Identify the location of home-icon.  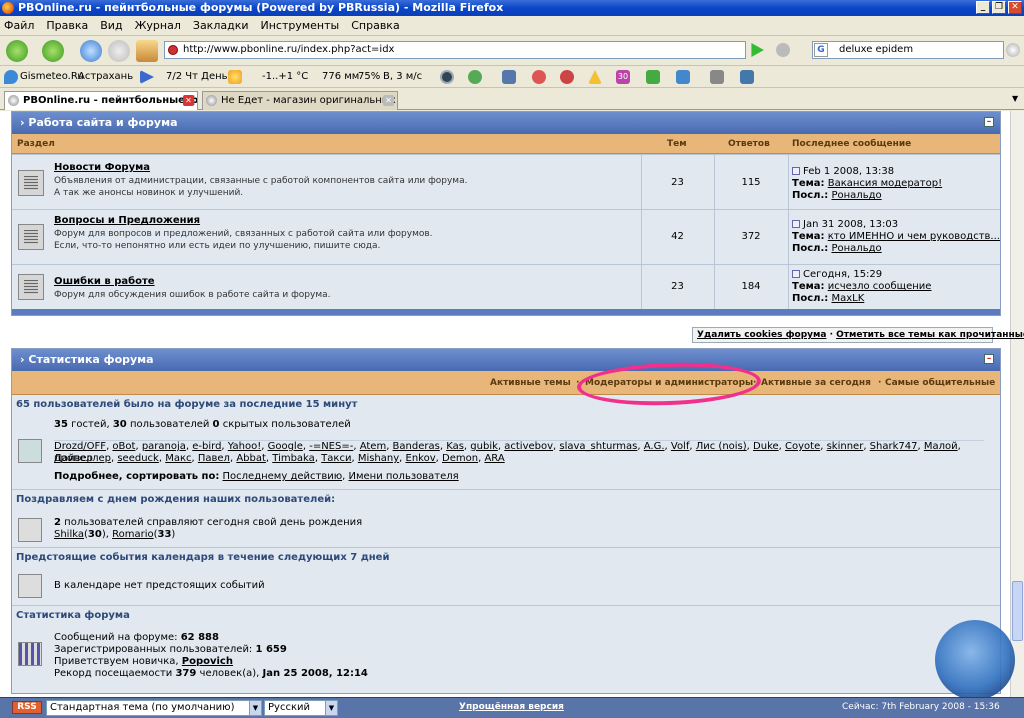
(147, 51).